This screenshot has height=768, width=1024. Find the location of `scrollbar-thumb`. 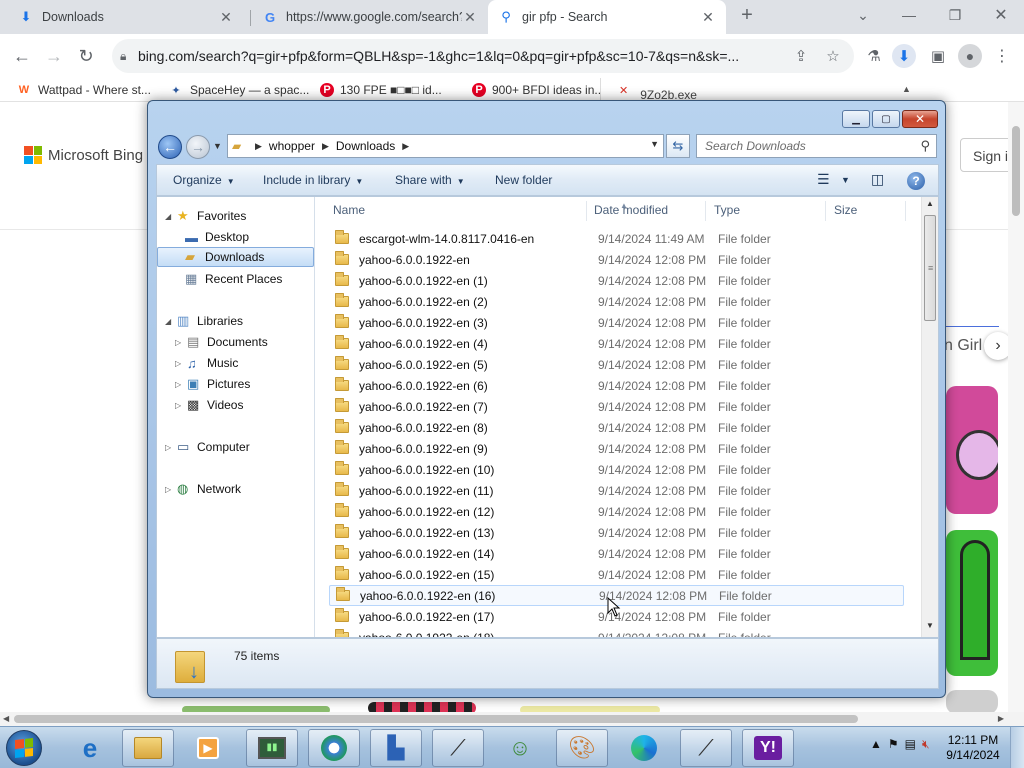

scrollbar-thumb is located at coordinates (1016, 171).